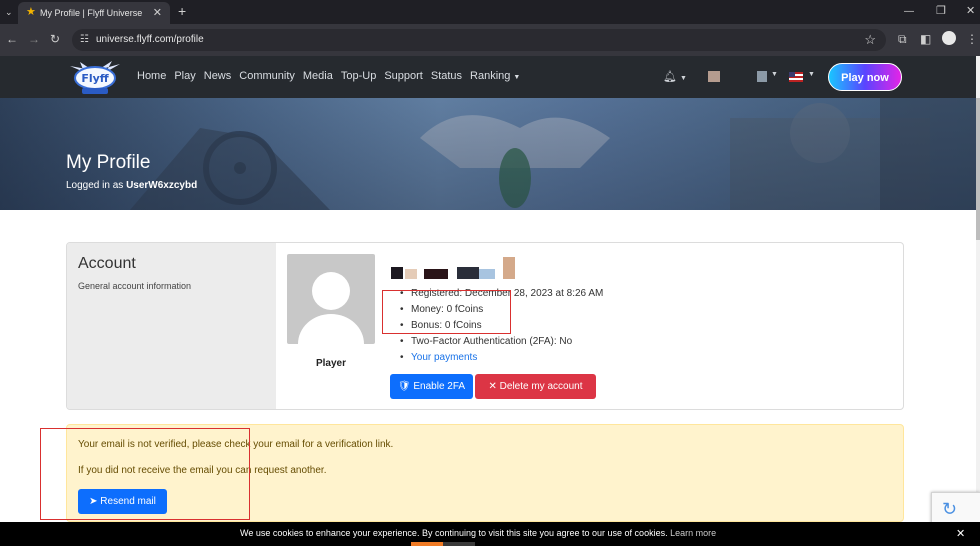 This screenshot has height=546, width=980. What do you see at coordinates (796, 77) in the screenshot?
I see `us-flag-icon` at bounding box center [796, 77].